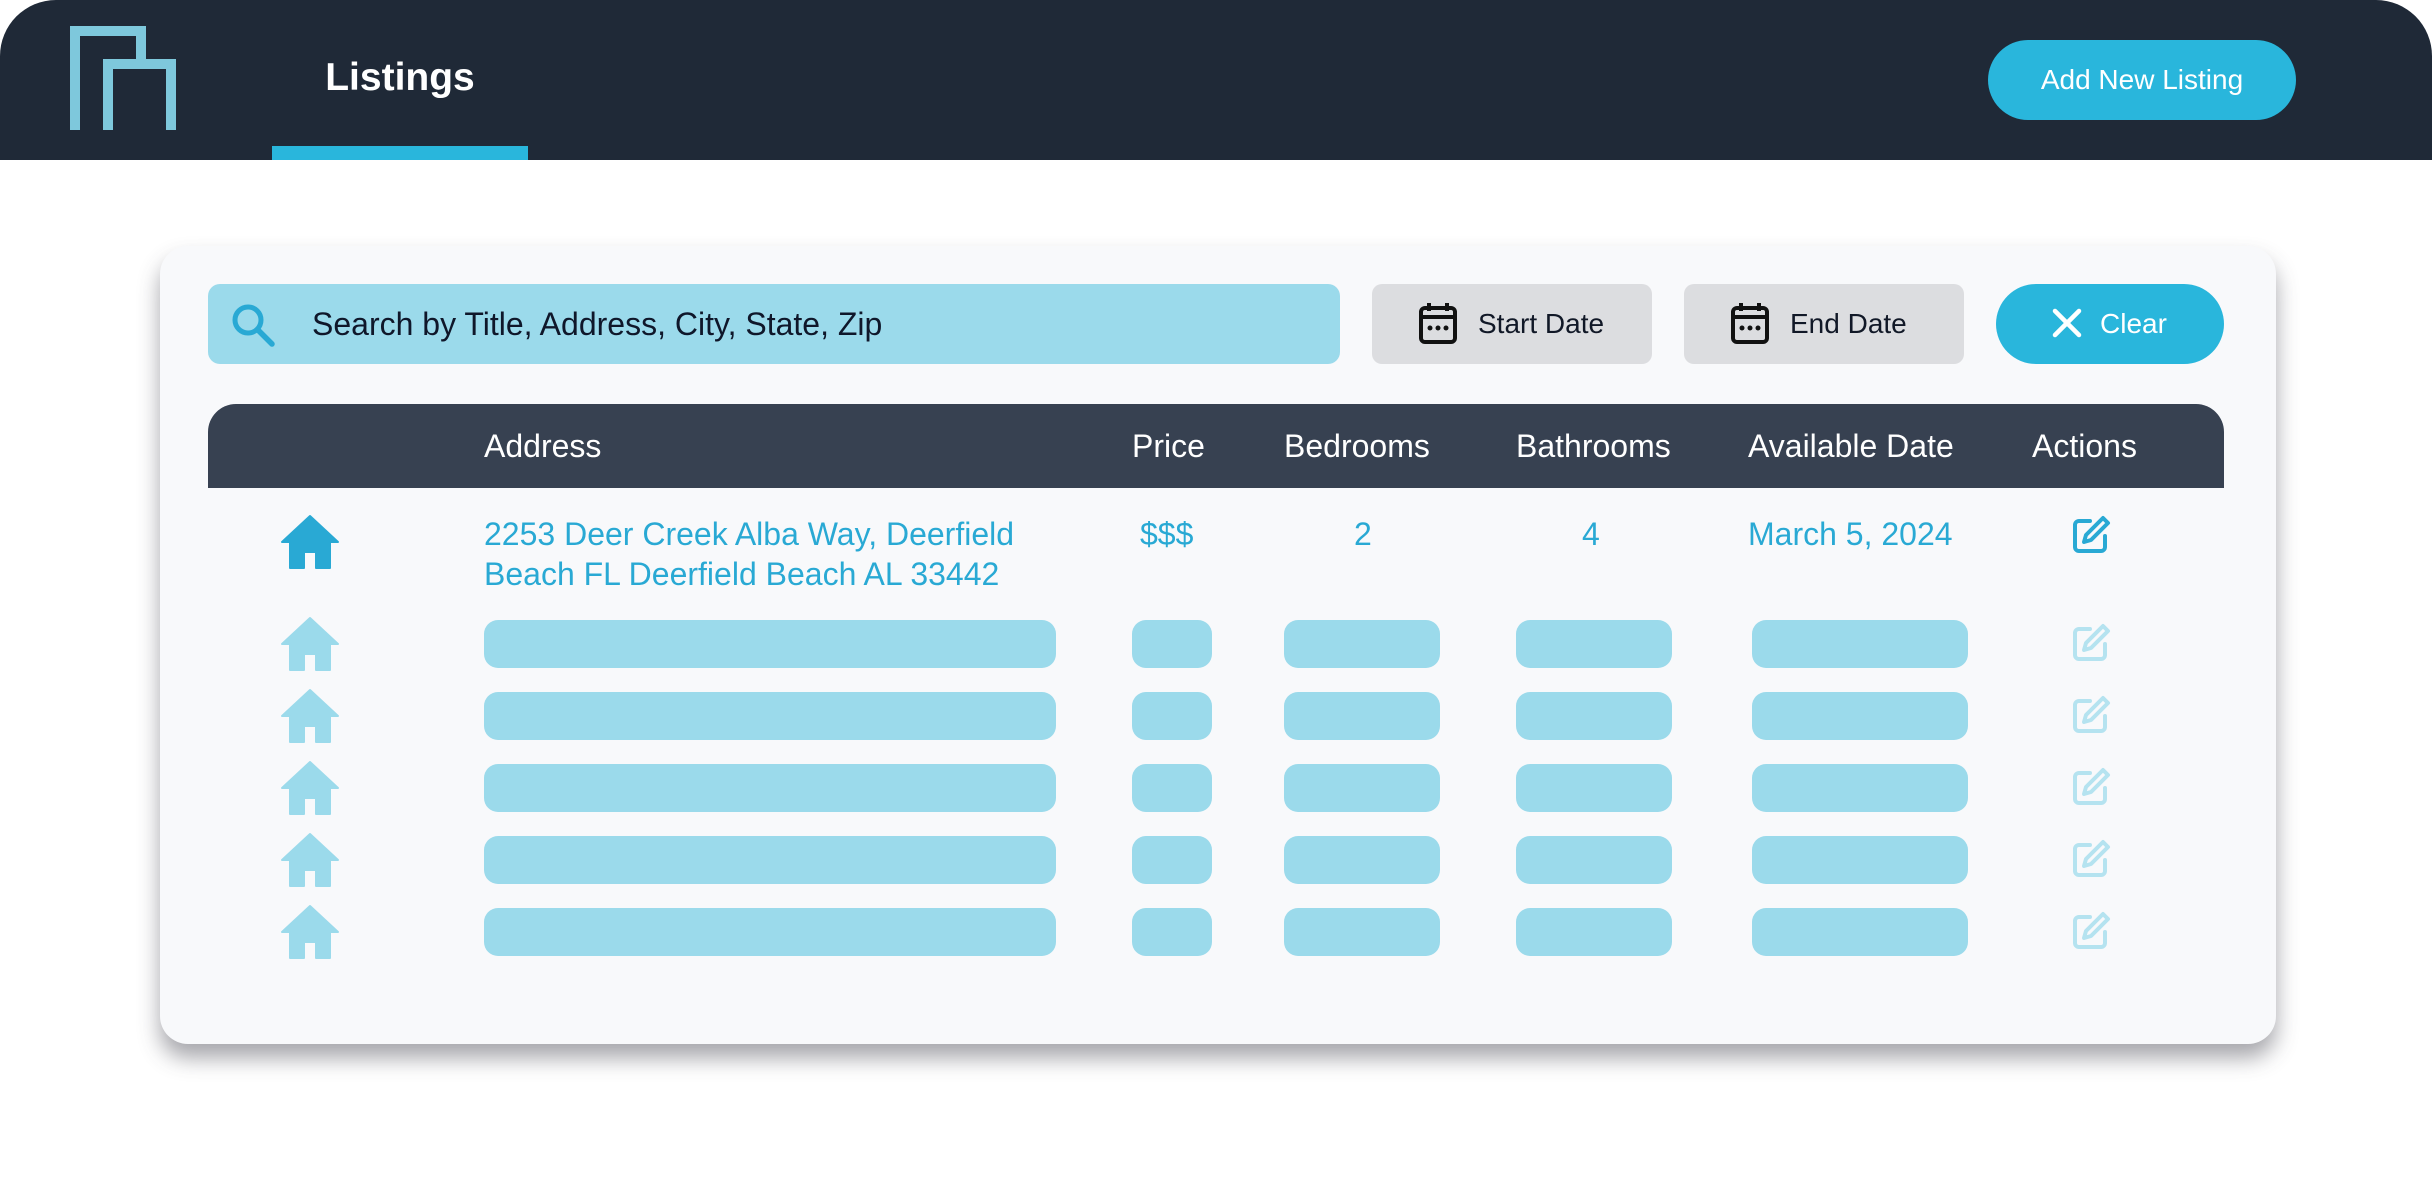  What do you see at coordinates (123, 78) in the screenshot?
I see `logo-icon` at bounding box center [123, 78].